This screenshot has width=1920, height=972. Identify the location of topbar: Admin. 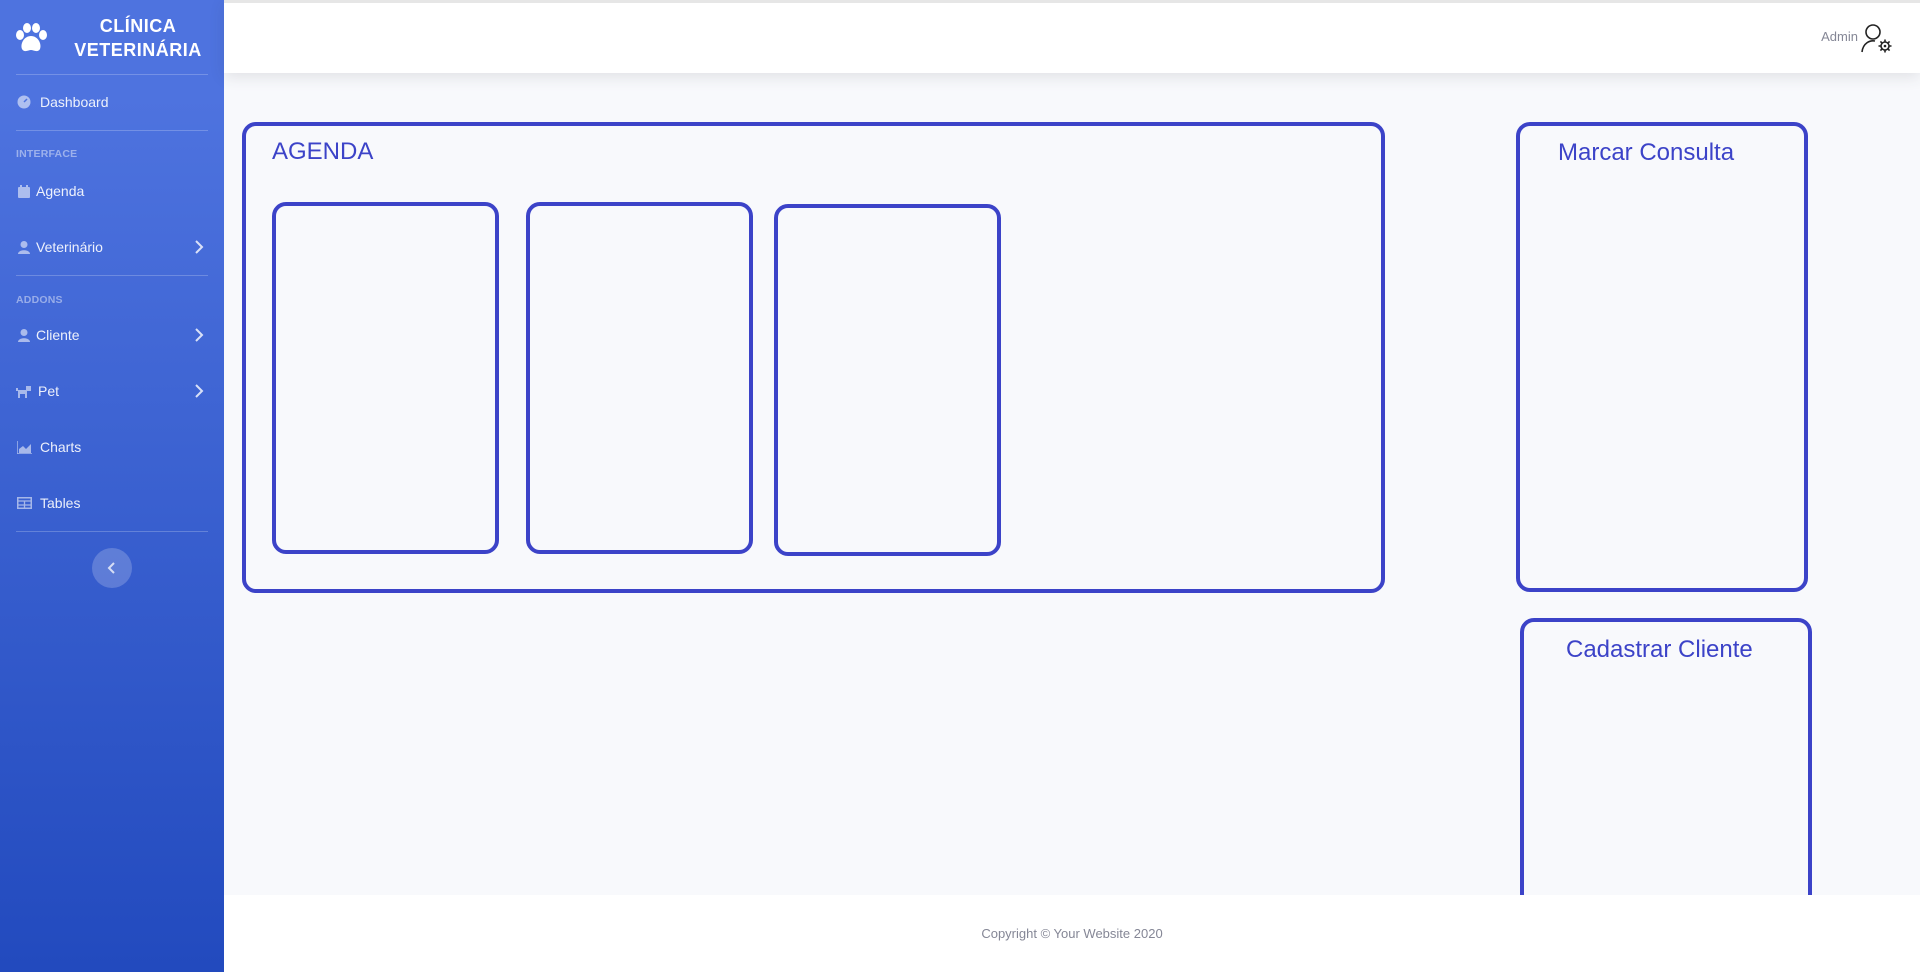
(1072, 36).